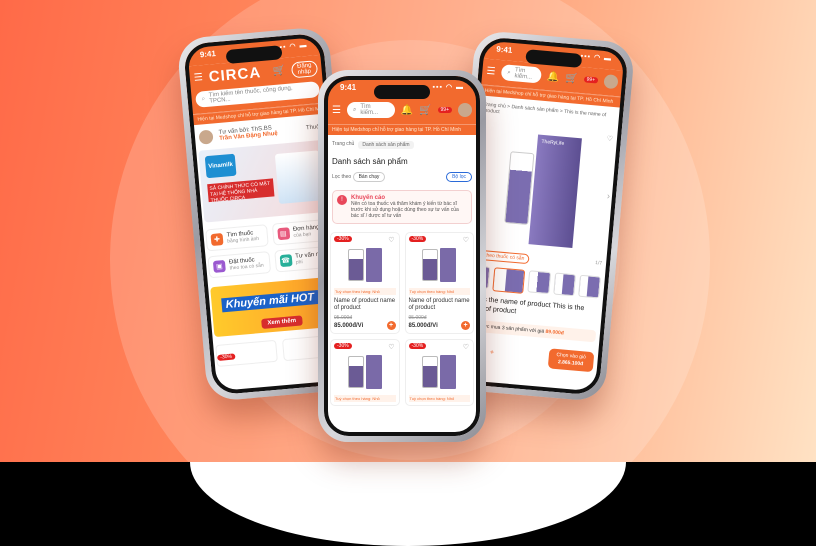 Image resolution: width=816 pixels, height=546 pixels. I want to click on product-bottle-image, so click(519, 188).